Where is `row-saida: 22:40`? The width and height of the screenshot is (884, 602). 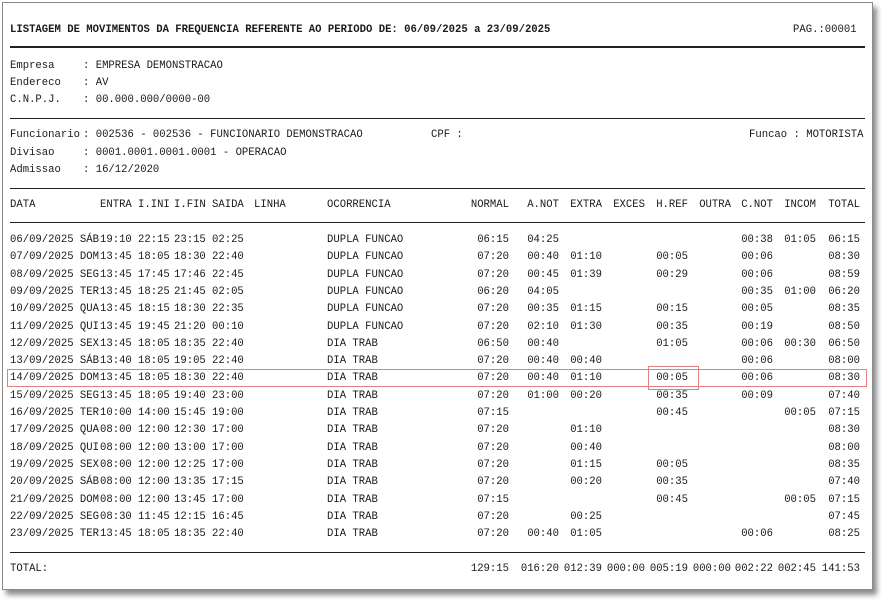
row-saida: 22:40 is located at coordinates (228, 361).